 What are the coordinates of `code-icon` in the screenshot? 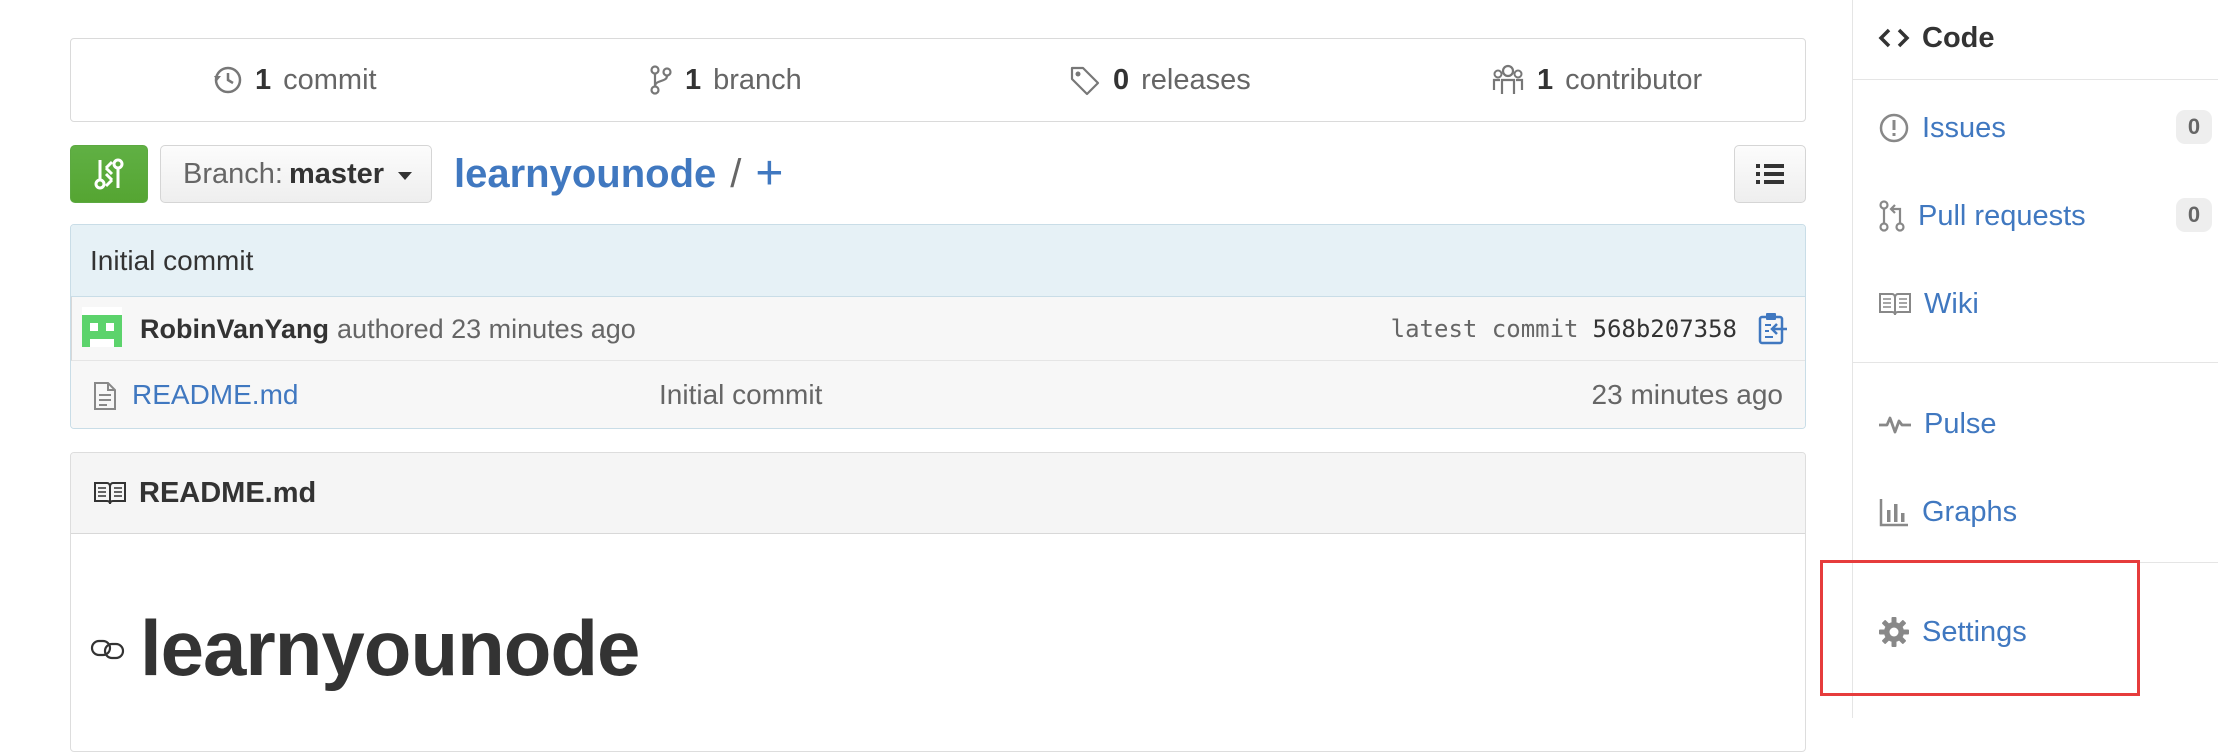 It's located at (1894, 38).